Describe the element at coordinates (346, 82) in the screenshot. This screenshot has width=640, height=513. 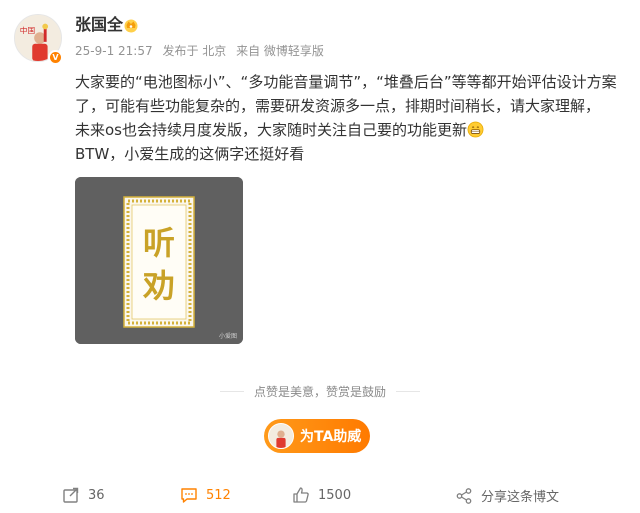
I see `post-text-line: 大家要的“电池图标小”、“多功能音量调节”，“堆叠后台”等等都开始评估设计方案` at that location.